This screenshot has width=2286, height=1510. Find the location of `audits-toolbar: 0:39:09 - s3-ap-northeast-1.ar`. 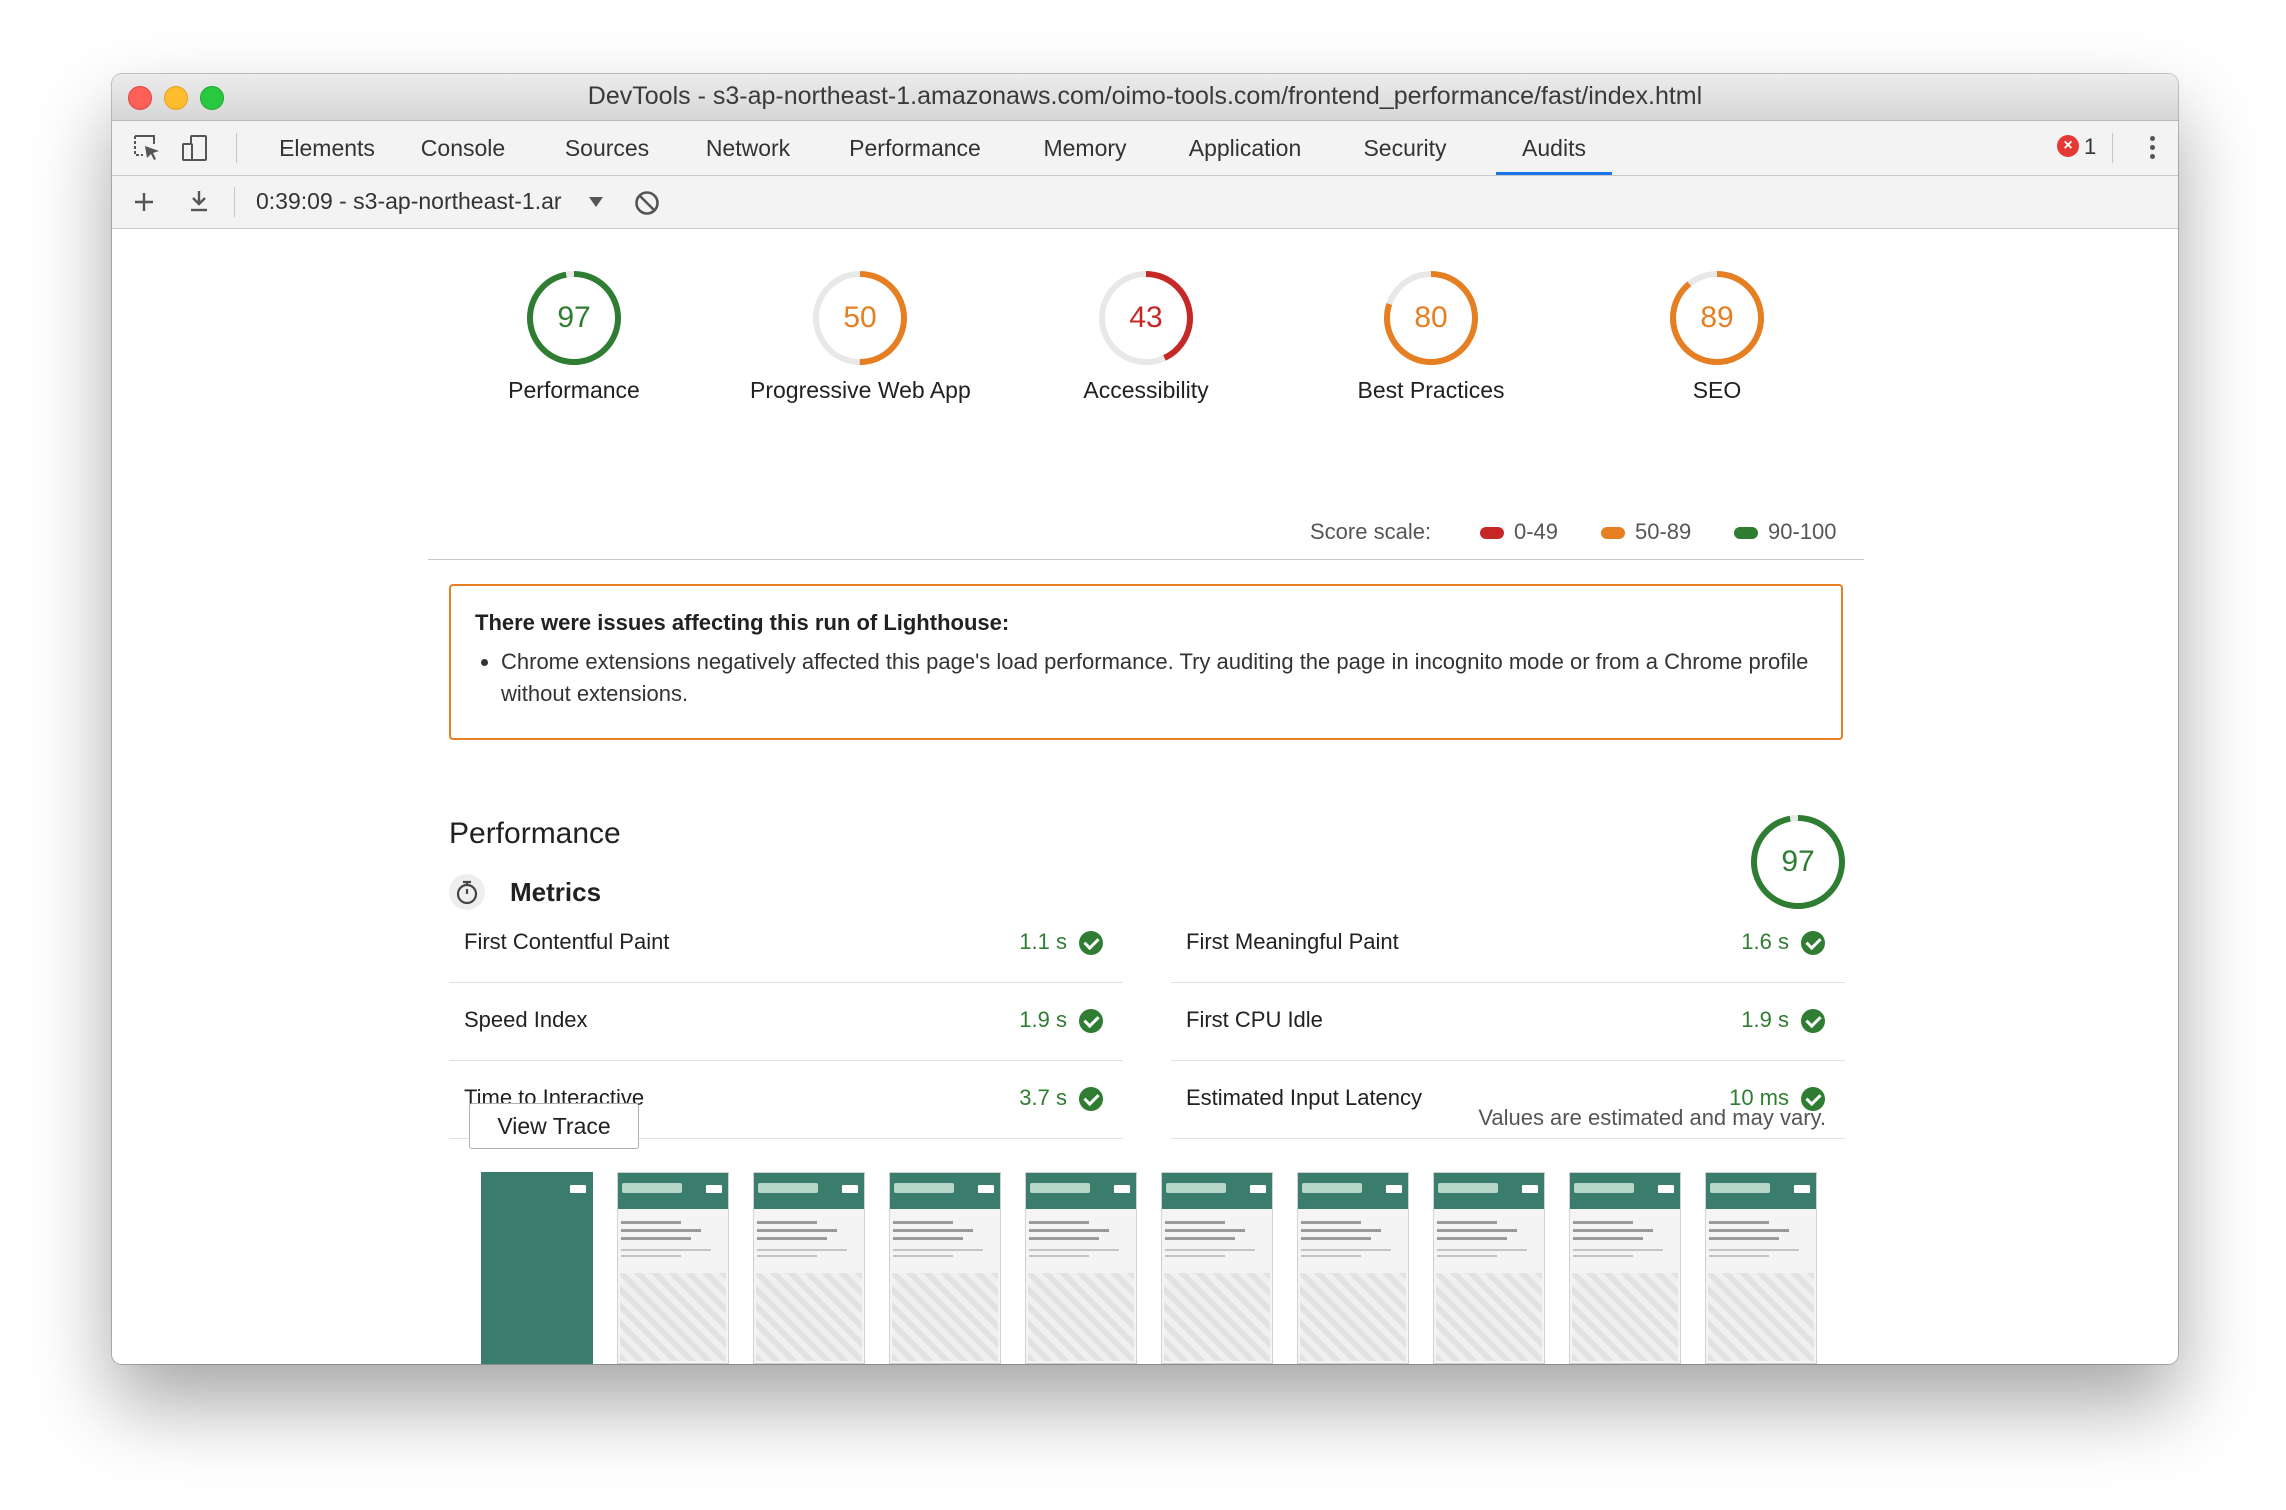

audits-toolbar: 0:39:09 - s3-ap-northeast-1.ar is located at coordinates (1145, 202).